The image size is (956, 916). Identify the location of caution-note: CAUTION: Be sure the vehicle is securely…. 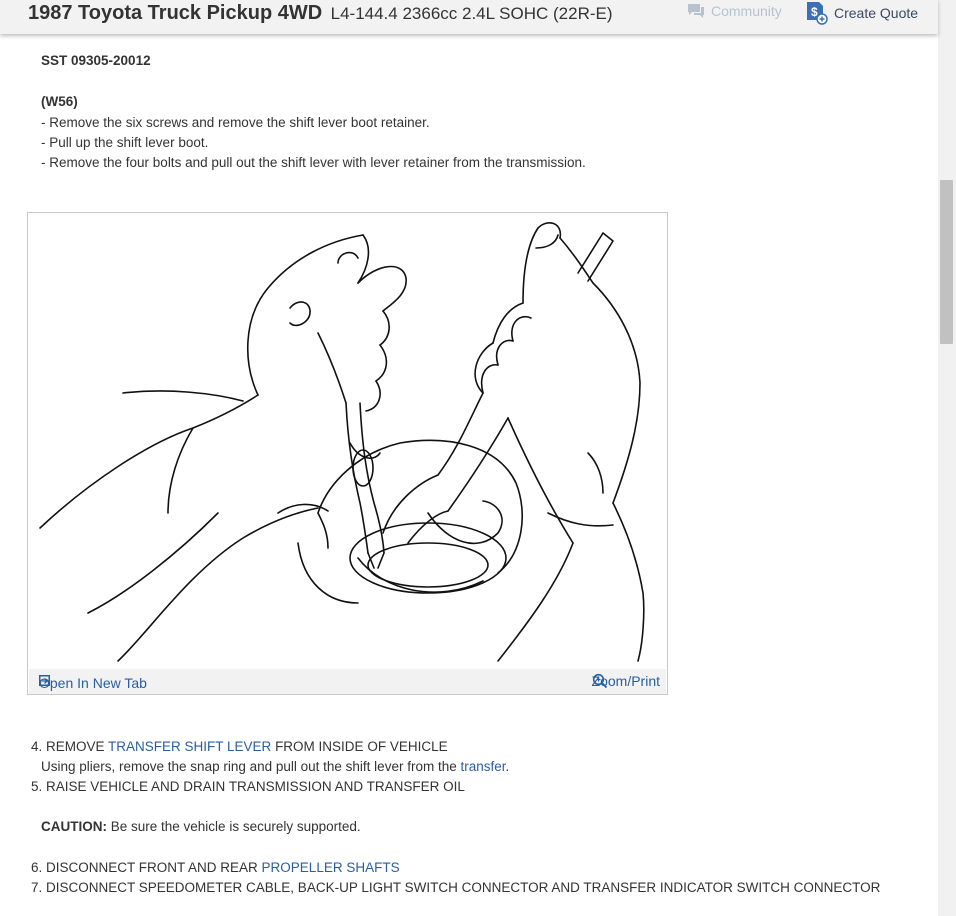
(201, 826).